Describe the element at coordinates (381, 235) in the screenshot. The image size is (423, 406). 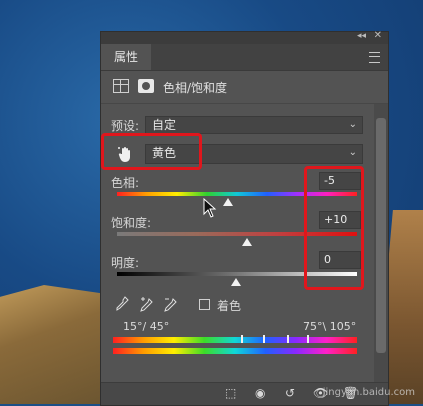
I see `panel-scrollbar-thumb` at that location.